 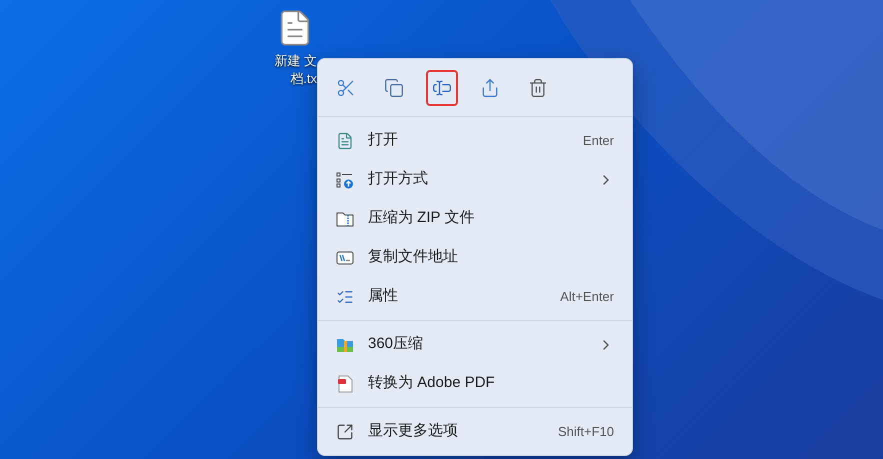 I want to click on menu-item-label: 属性, so click(x=383, y=296).